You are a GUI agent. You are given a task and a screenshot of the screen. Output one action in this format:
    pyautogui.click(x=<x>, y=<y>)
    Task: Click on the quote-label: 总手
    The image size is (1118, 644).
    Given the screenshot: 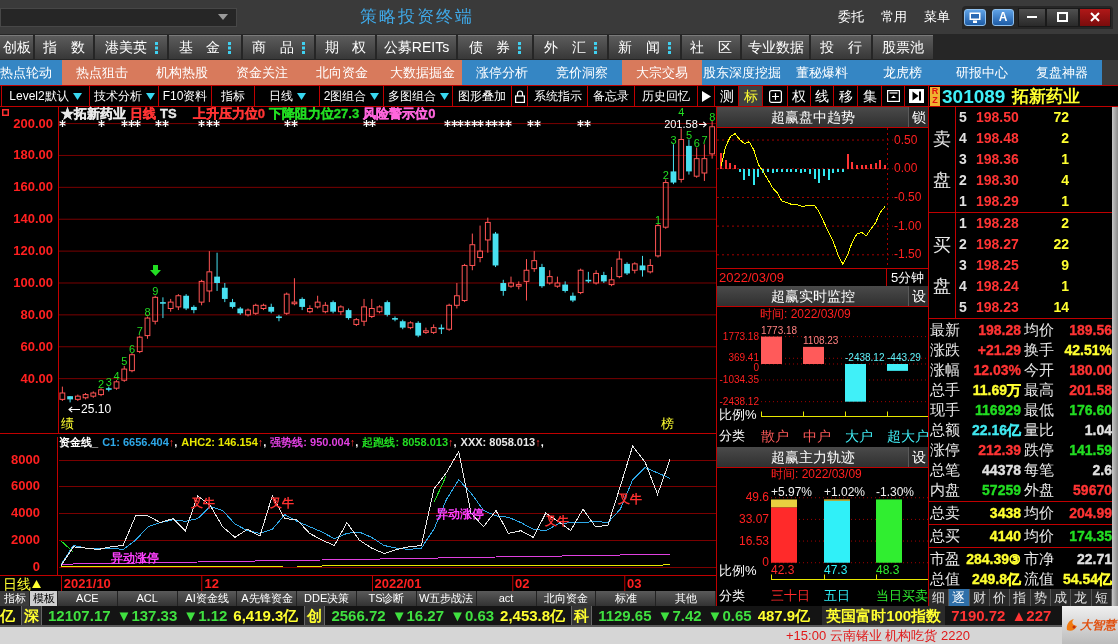 What is the action you would take?
    pyautogui.click(x=945, y=390)
    